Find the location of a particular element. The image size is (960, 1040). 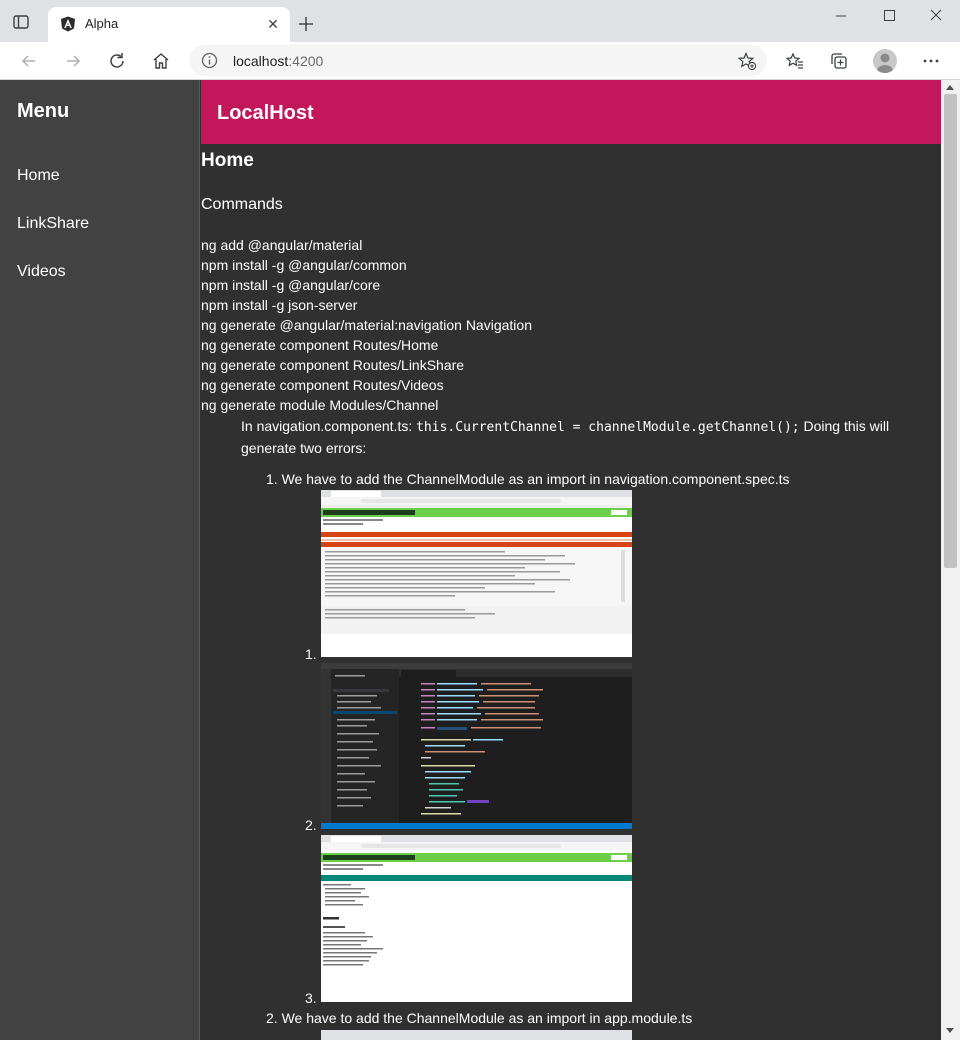

address-bar: localhost:4200 is located at coordinates (478, 60).